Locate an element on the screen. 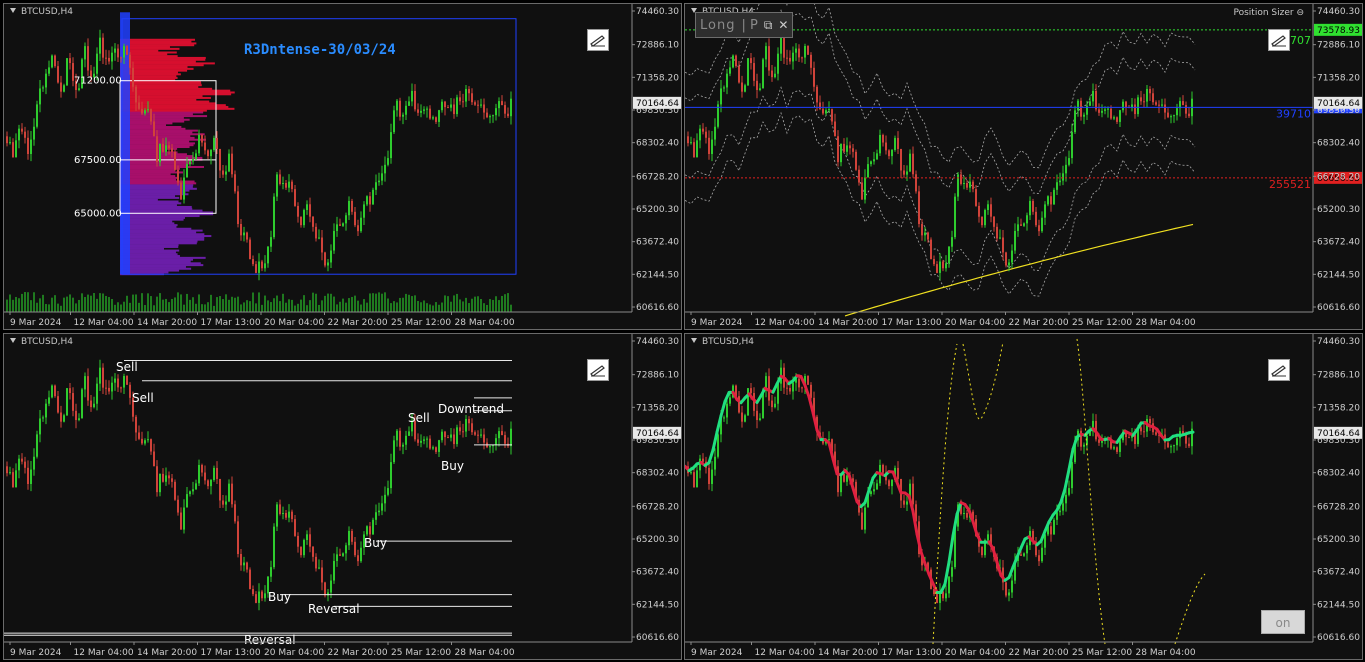 The image size is (1365, 662). trend-line-segment is located at coordinates (1075, 443).